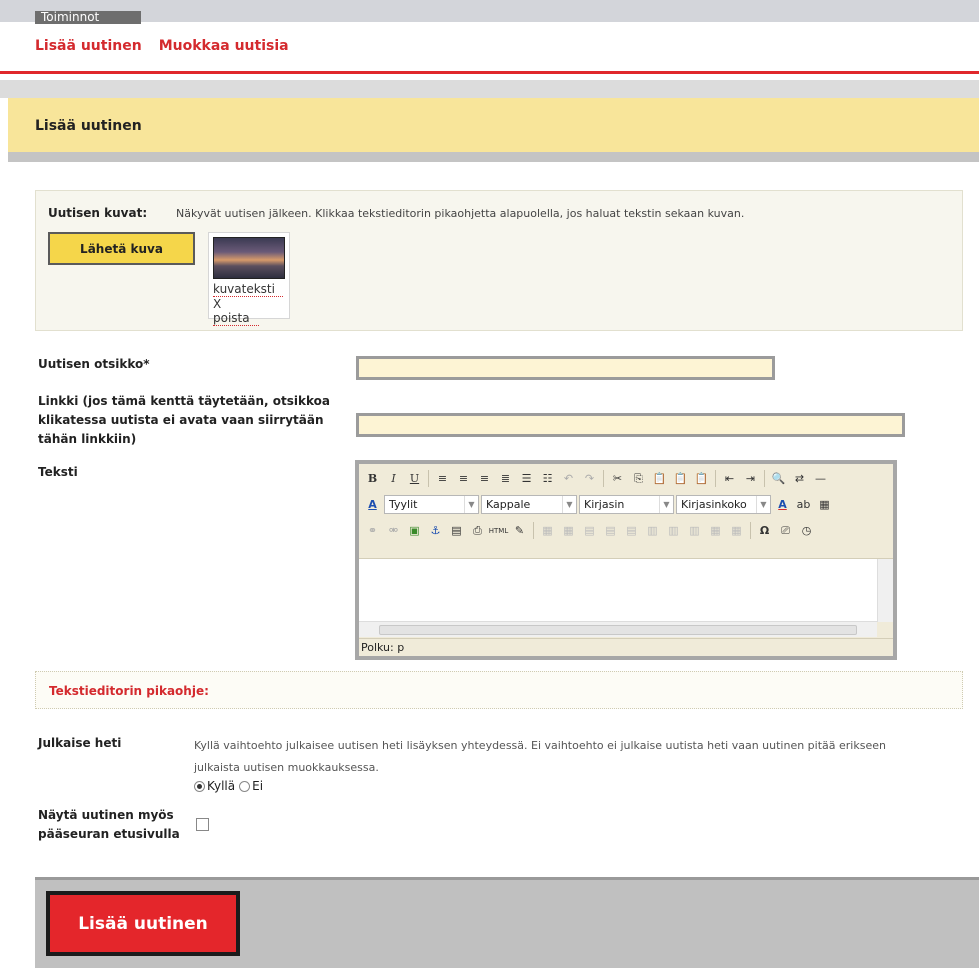  I want to click on numbered-list-icon: ☷, so click(547, 478).